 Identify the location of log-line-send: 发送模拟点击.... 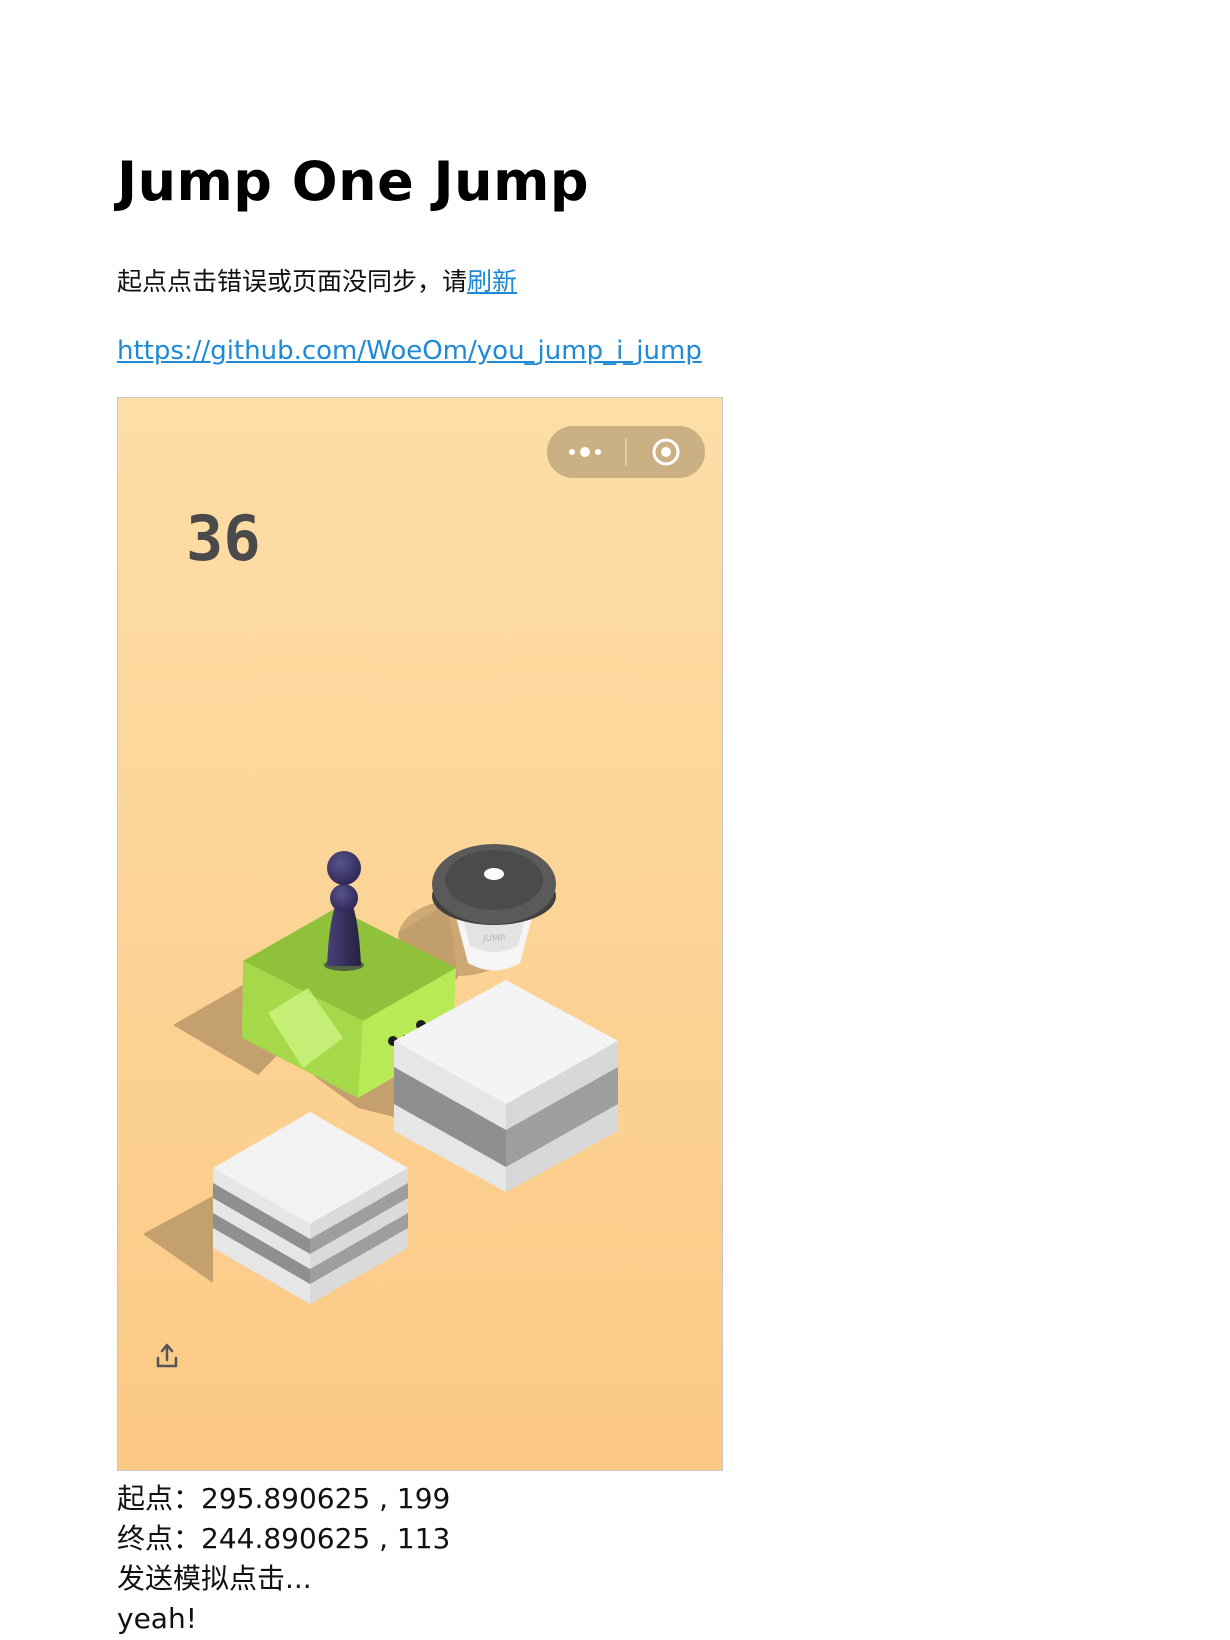
(214, 1578).